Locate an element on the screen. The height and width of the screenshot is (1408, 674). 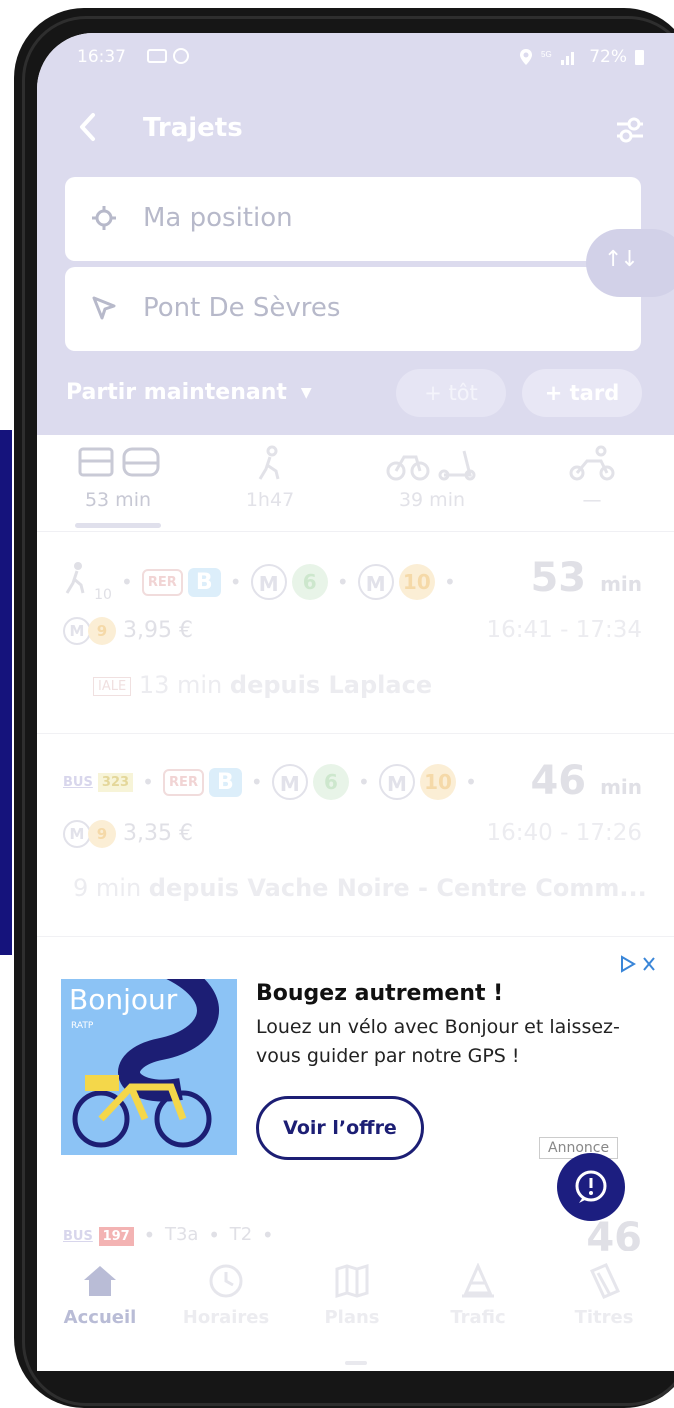
origin-value: Ma position is located at coordinates (218, 218).